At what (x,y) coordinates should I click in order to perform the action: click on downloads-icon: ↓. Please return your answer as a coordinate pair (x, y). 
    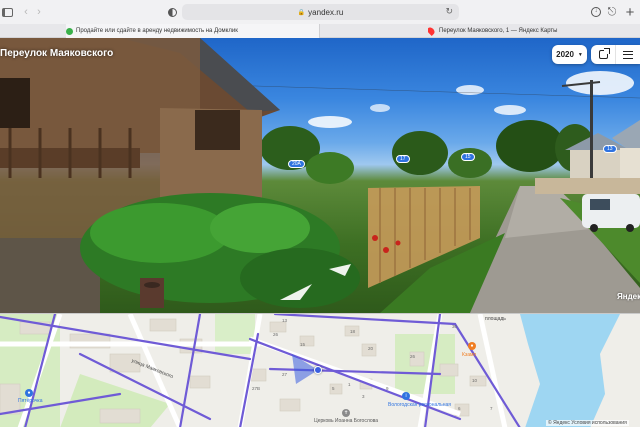
    Looking at the image, I should click on (596, 12).